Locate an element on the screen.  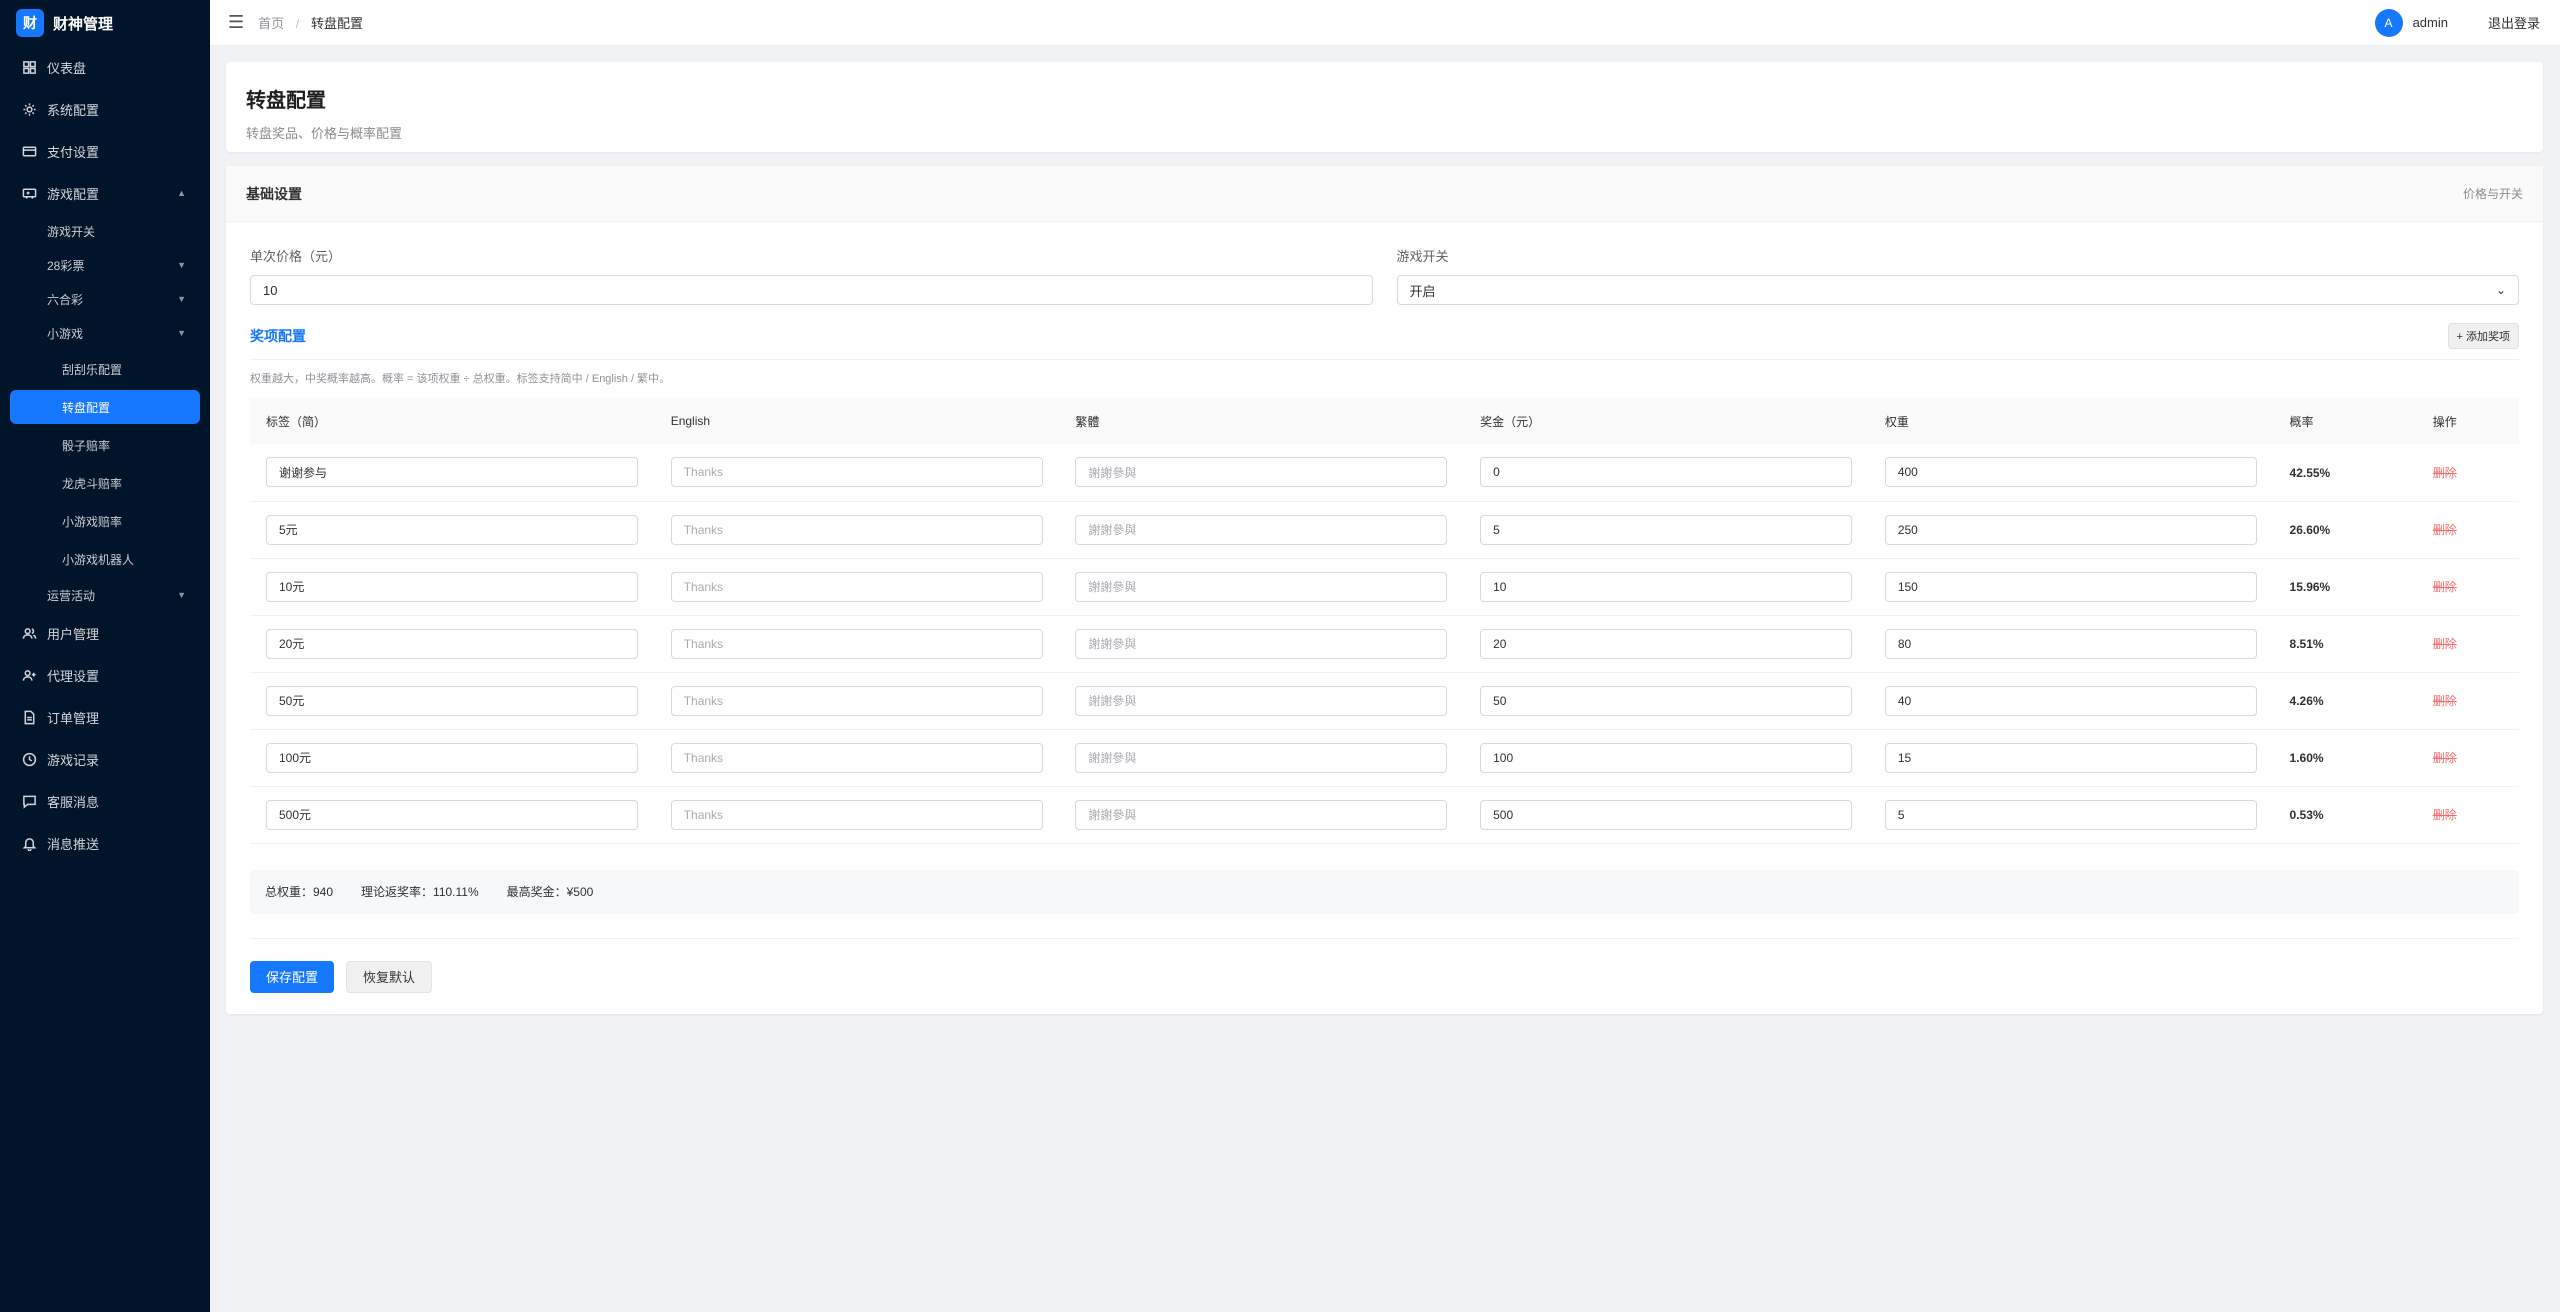
table-cell: 謝謝參與 is located at coordinates (1262, 758).